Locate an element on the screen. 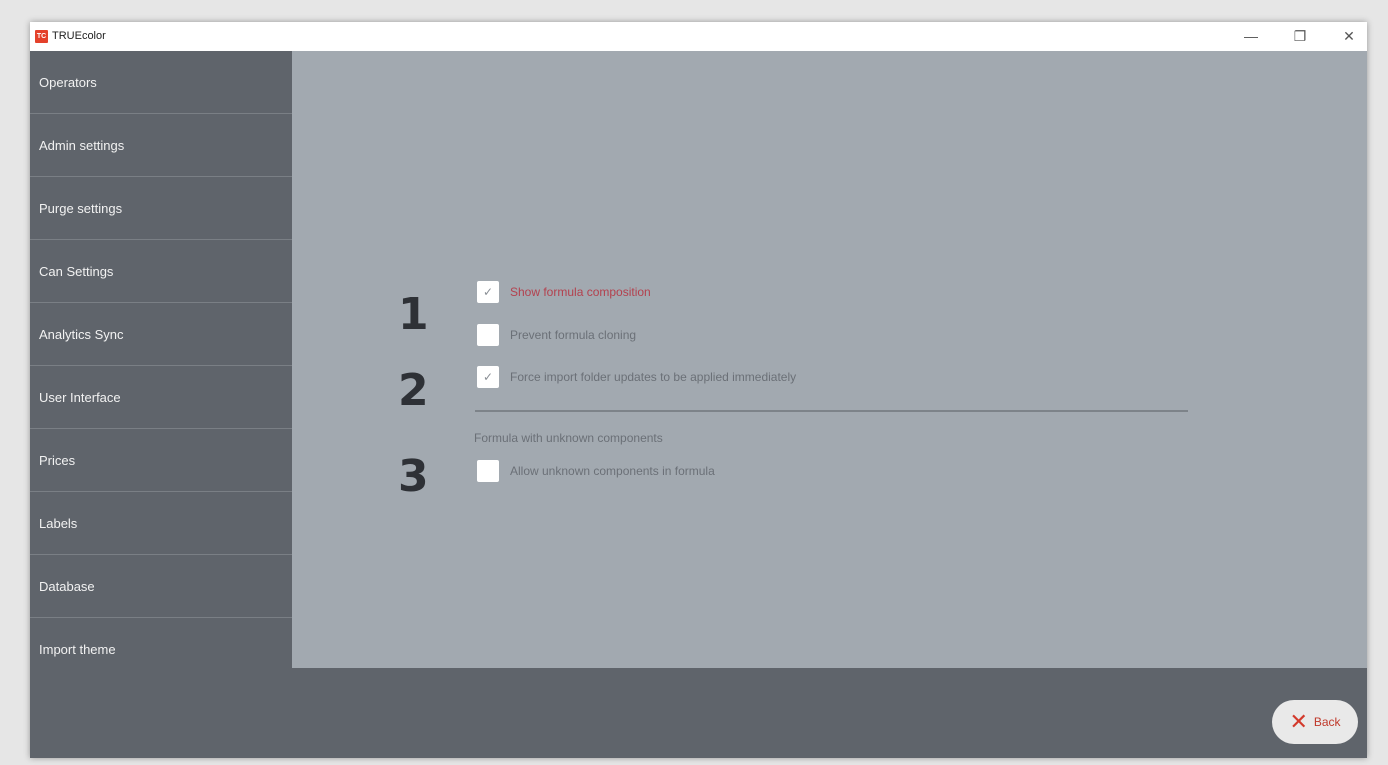  show-formula-composition-option: ✓ Show formula composition is located at coordinates (564, 292).